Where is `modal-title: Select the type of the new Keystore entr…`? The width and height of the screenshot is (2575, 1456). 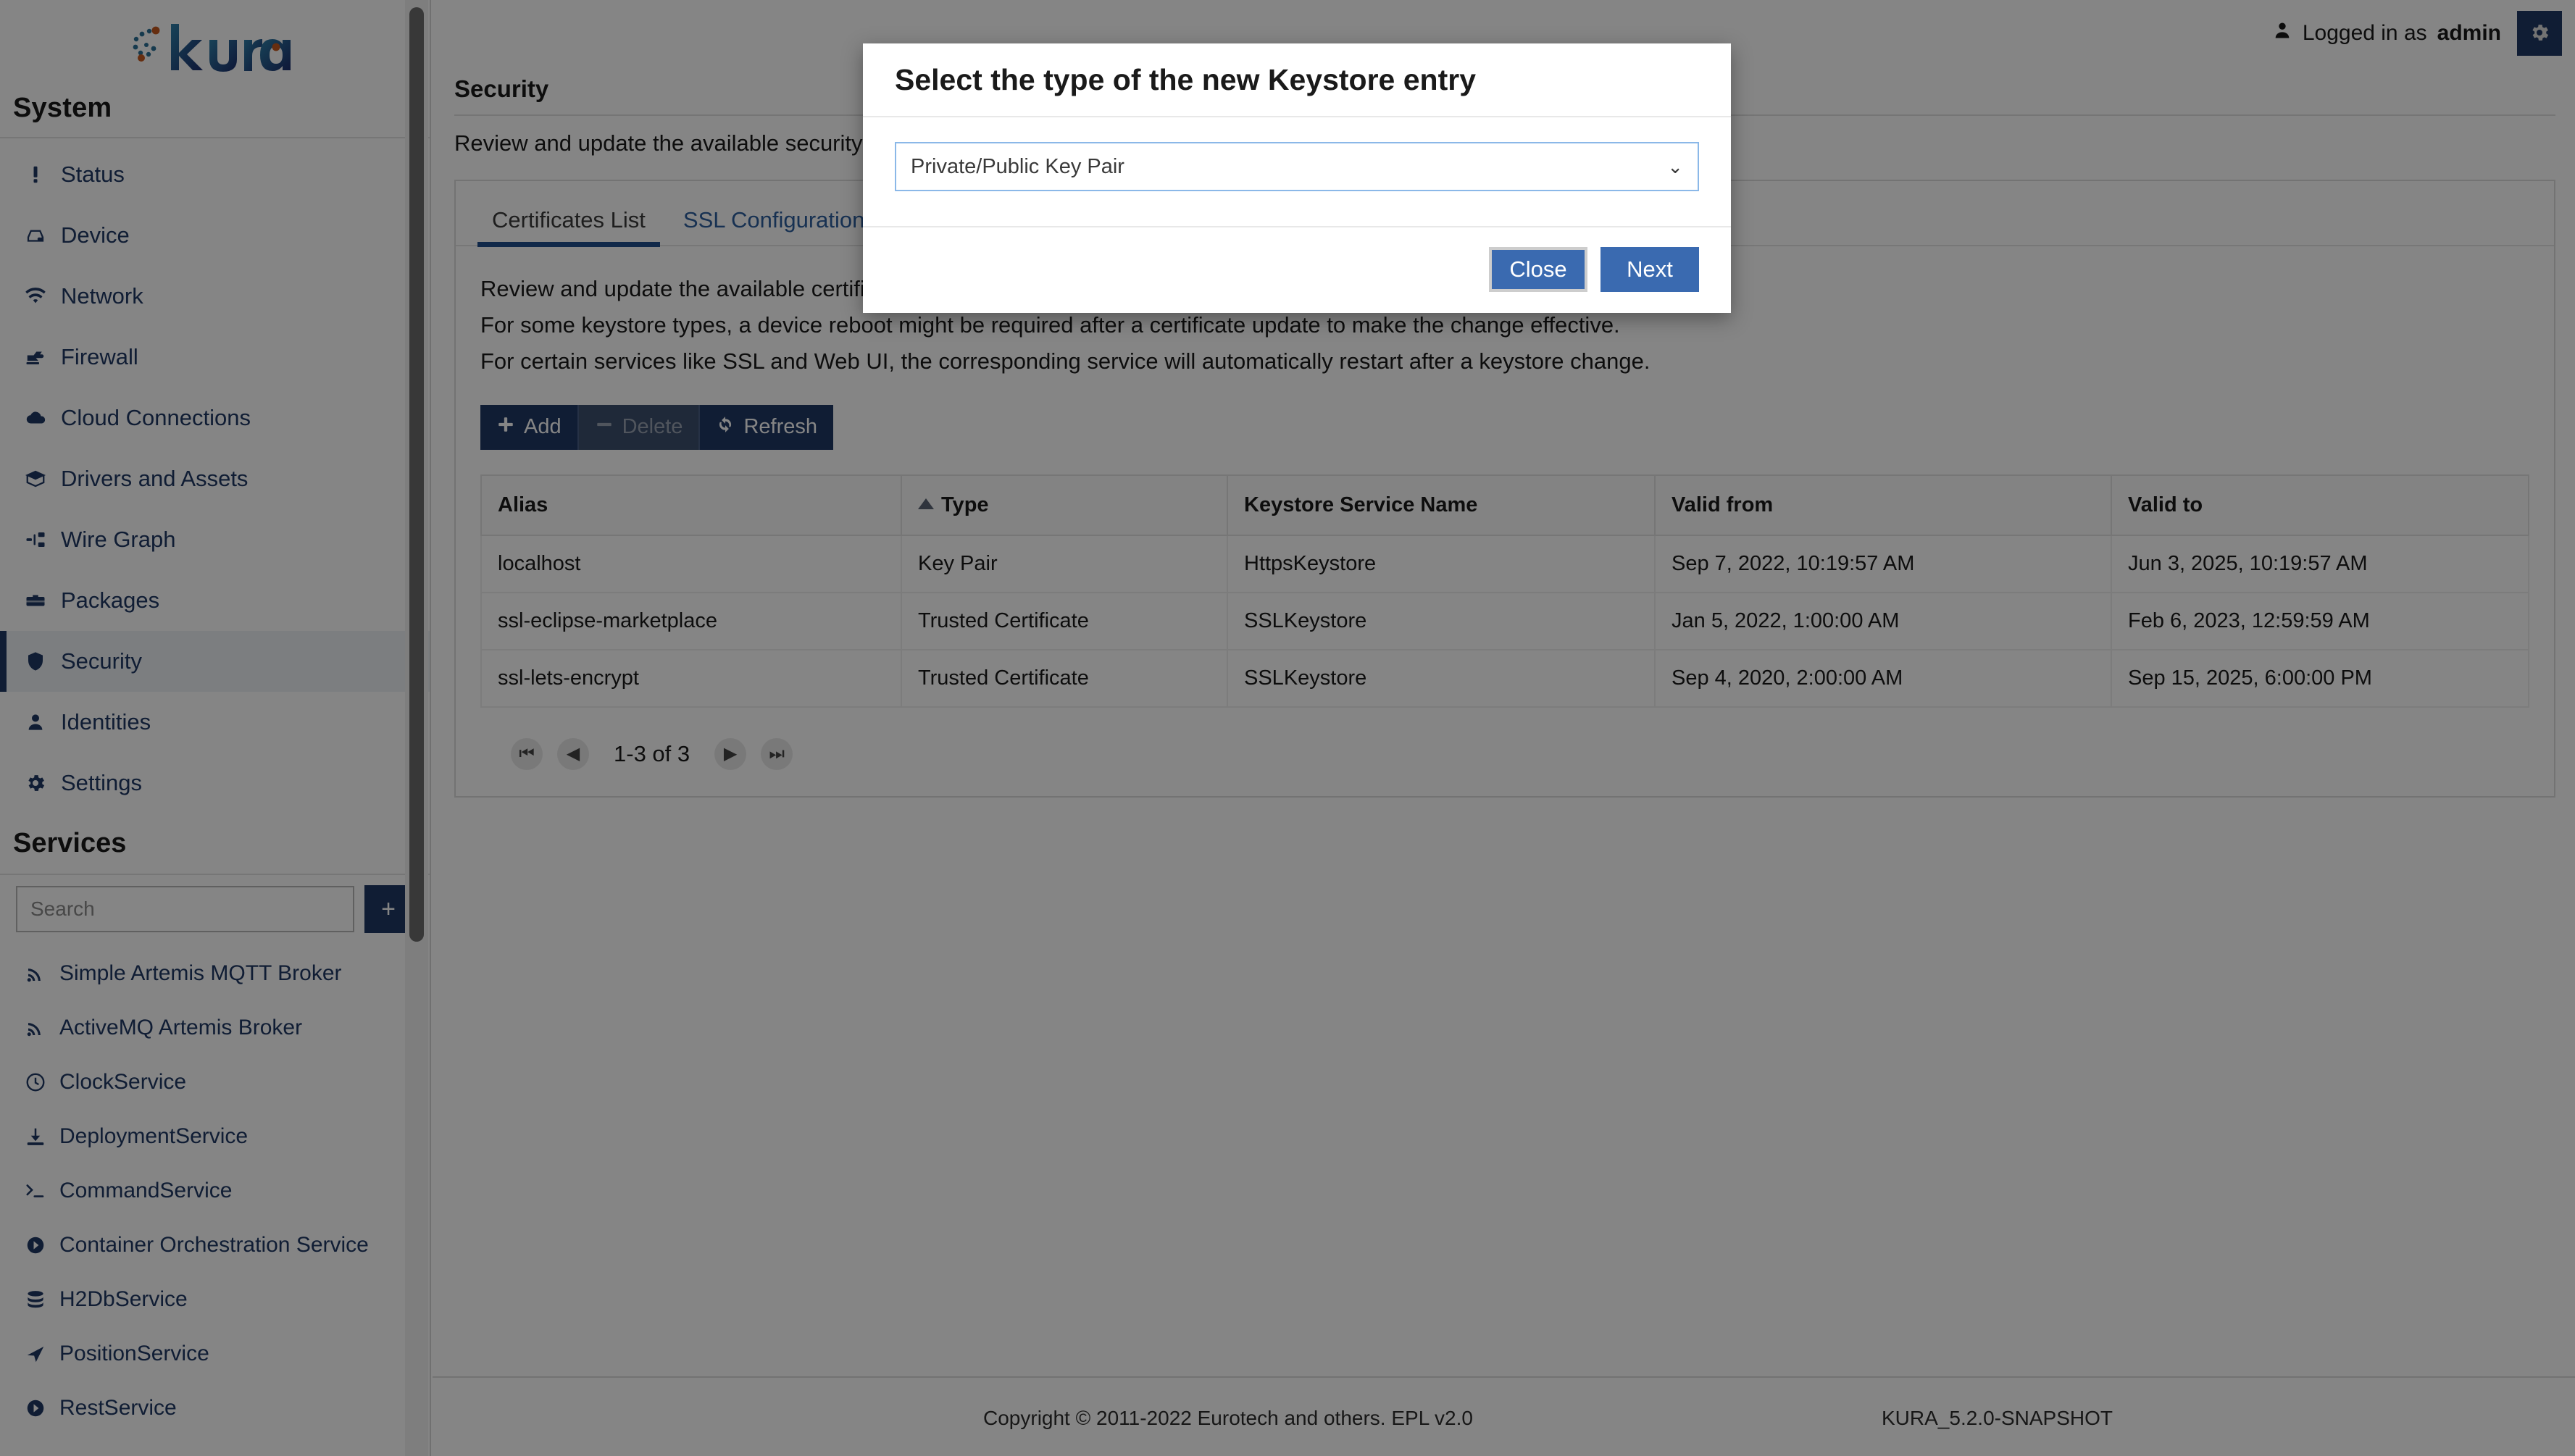 modal-title: Select the type of the new Keystore entr… is located at coordinates (1186, 79).